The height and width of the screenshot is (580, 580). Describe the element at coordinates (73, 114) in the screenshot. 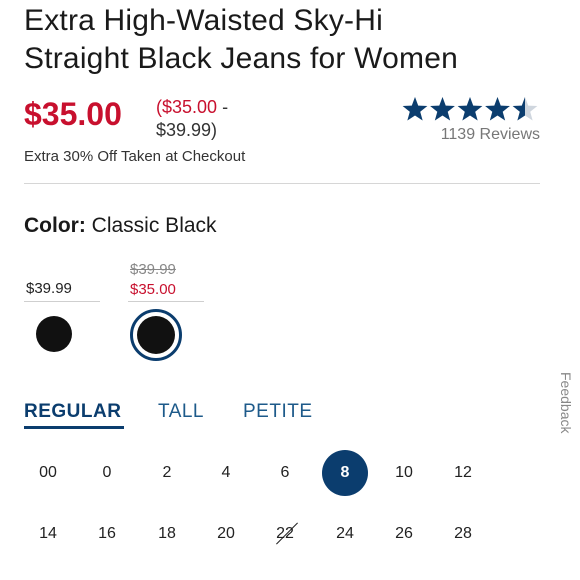

I see `sale-price: $35.00` at that location.